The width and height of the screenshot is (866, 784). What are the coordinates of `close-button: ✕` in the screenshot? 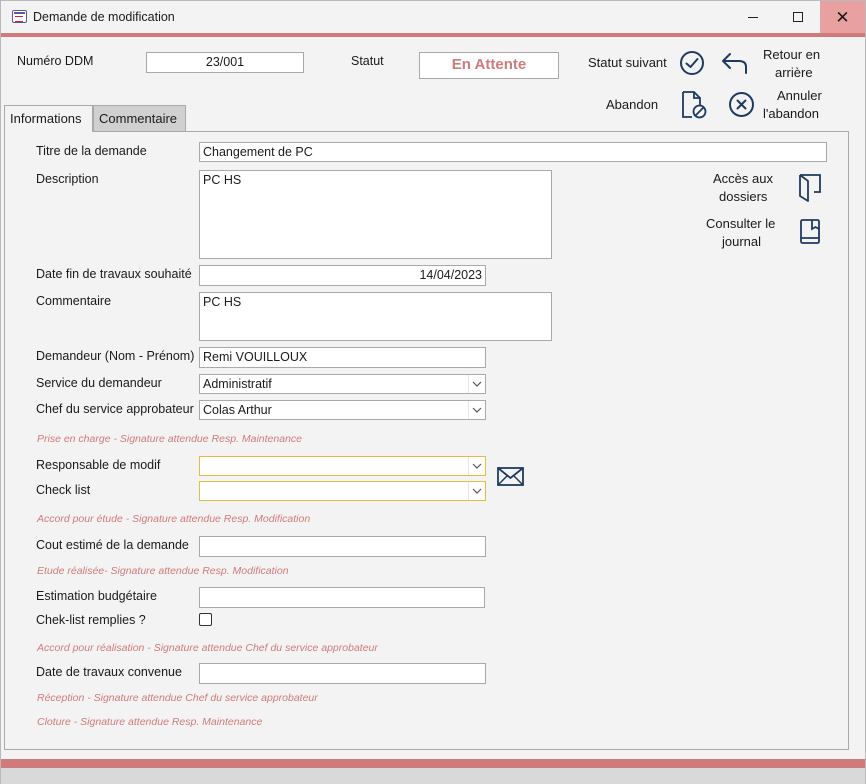 It's located at (842, 17).